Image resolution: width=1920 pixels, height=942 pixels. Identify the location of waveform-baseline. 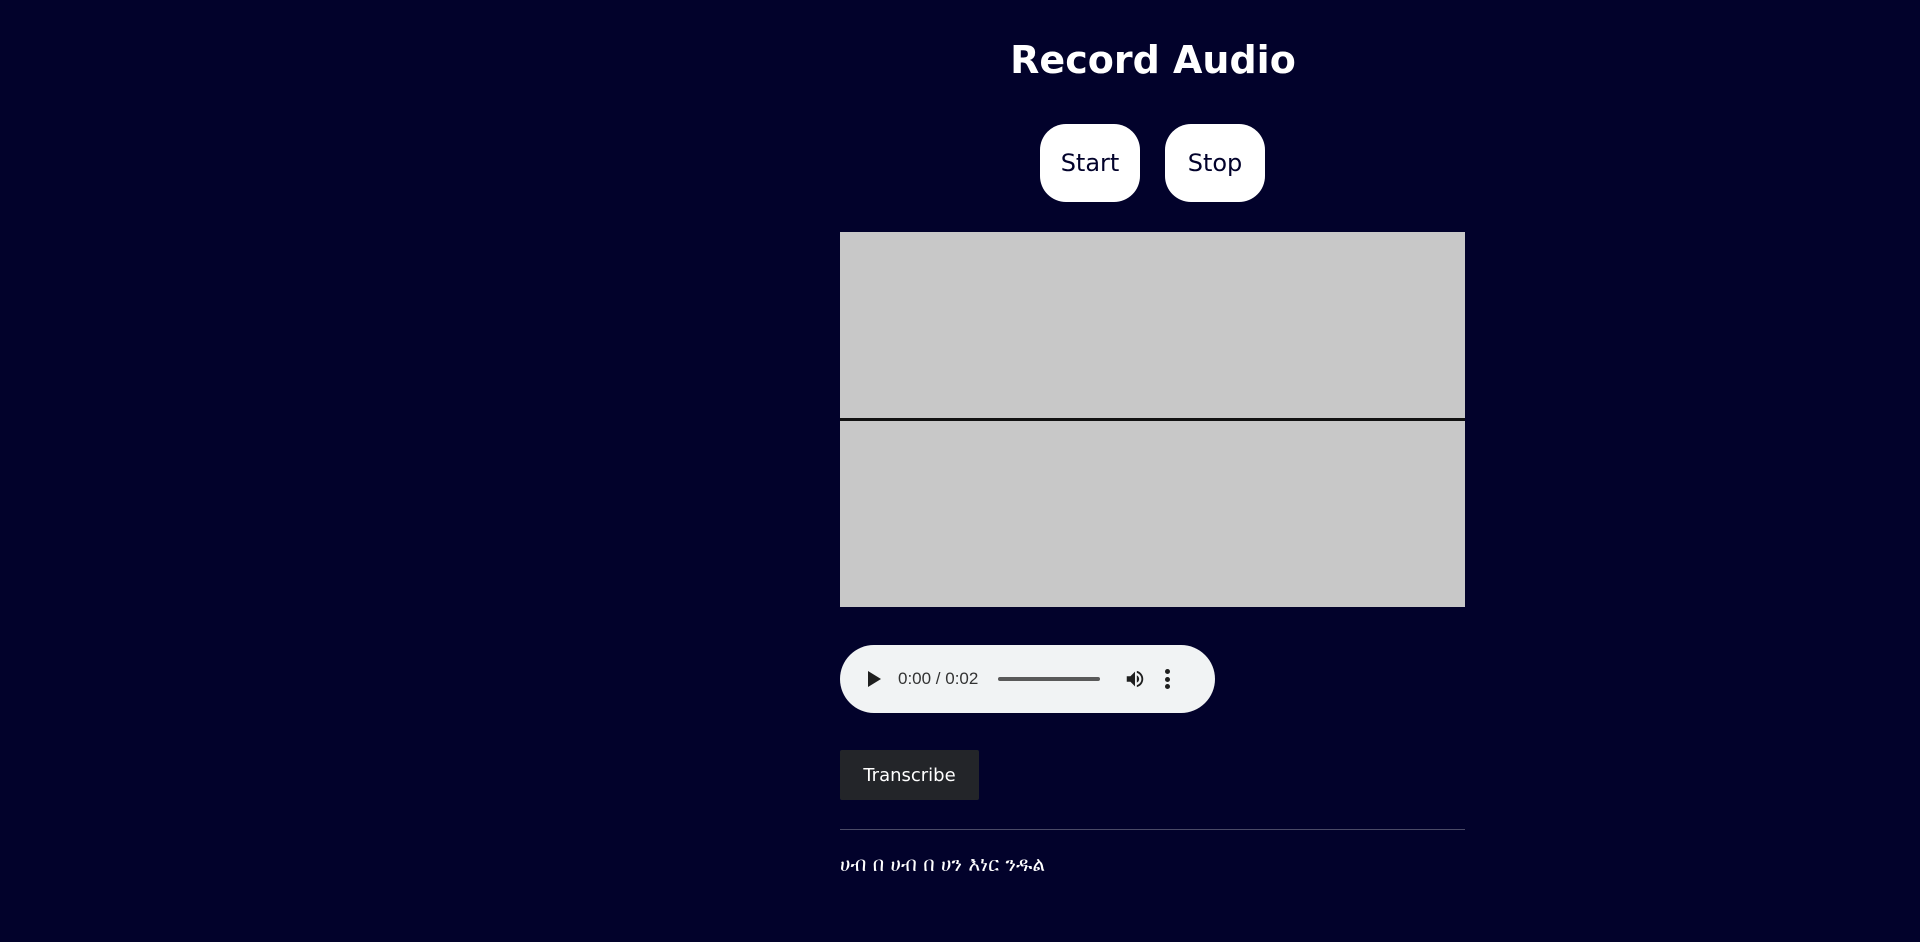
(1152, 419).